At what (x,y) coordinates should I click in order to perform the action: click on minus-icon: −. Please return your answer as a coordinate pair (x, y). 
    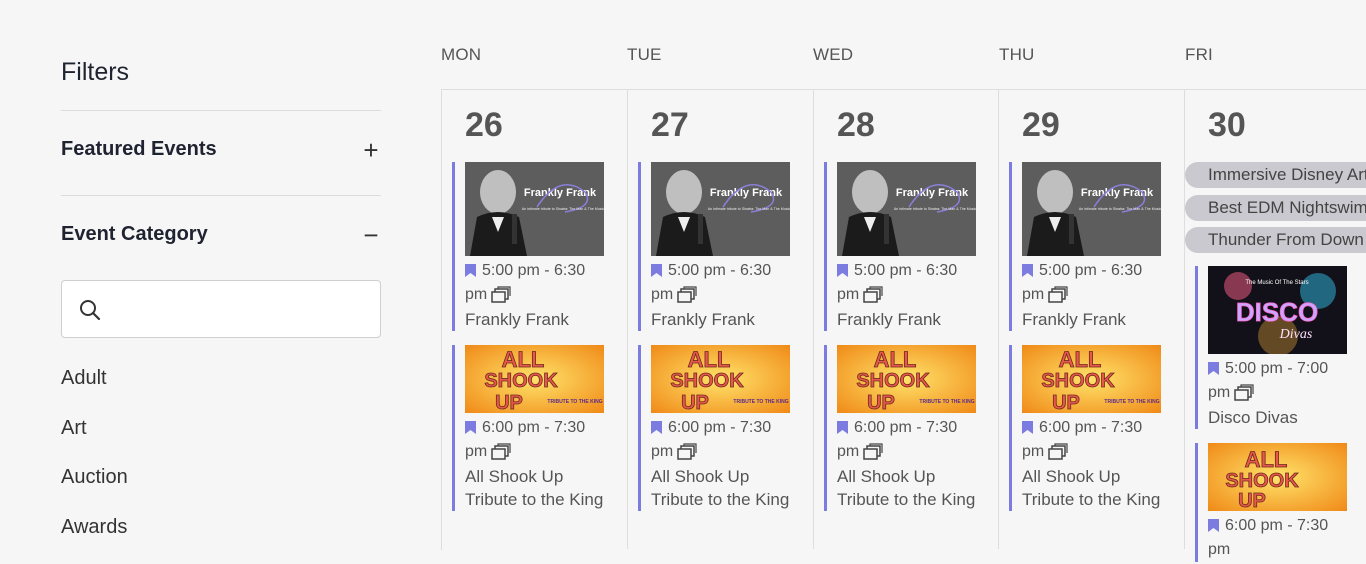
    Looking at the image, I should click on (371, 235).